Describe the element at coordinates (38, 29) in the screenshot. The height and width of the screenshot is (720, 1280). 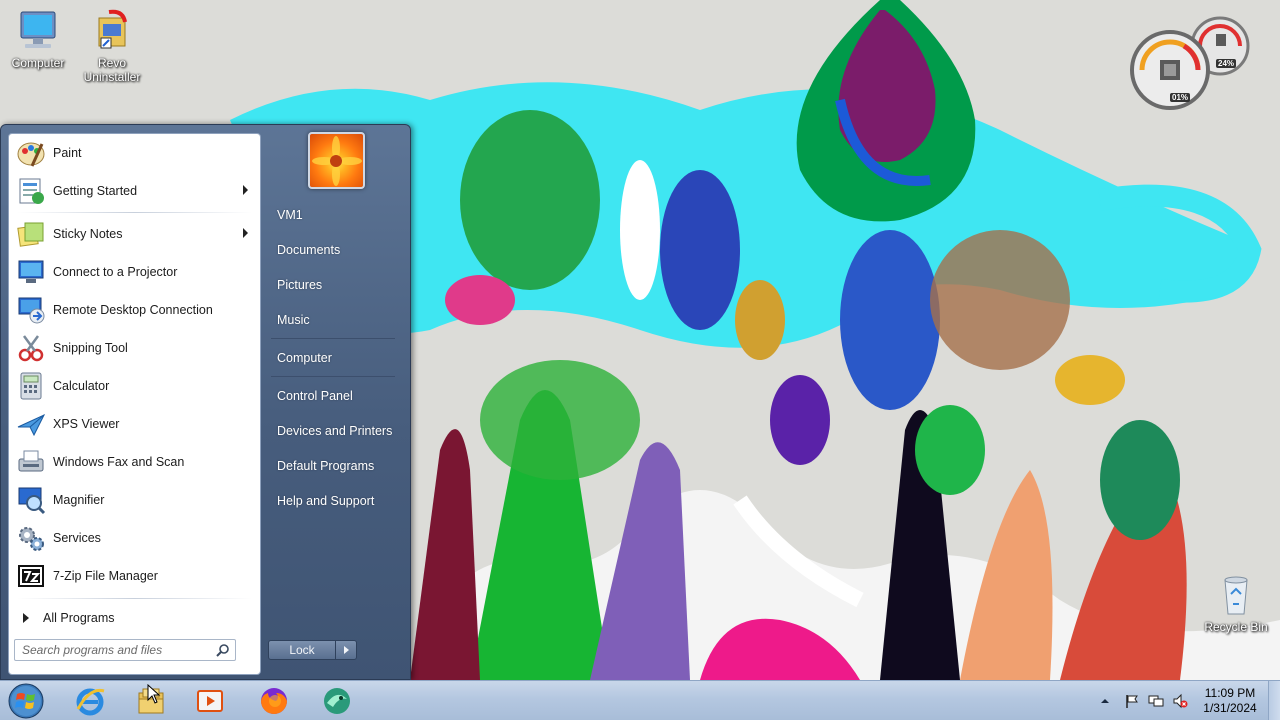
I see `computer-icon` at that location.